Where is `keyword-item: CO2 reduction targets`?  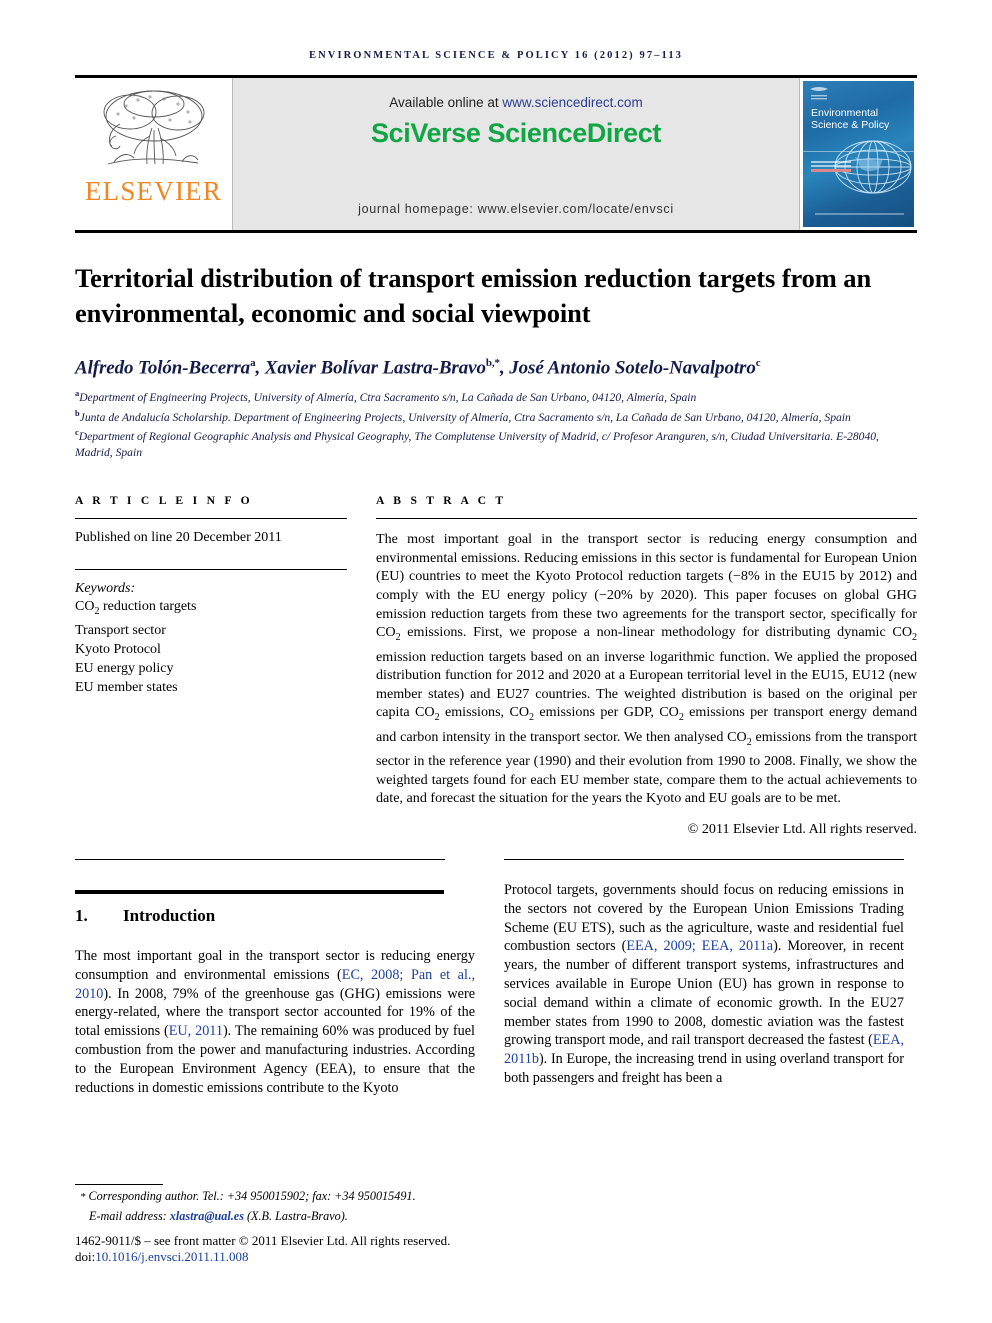
keyword-item: CO2 reduction targets is located at coordinates (136, 608).